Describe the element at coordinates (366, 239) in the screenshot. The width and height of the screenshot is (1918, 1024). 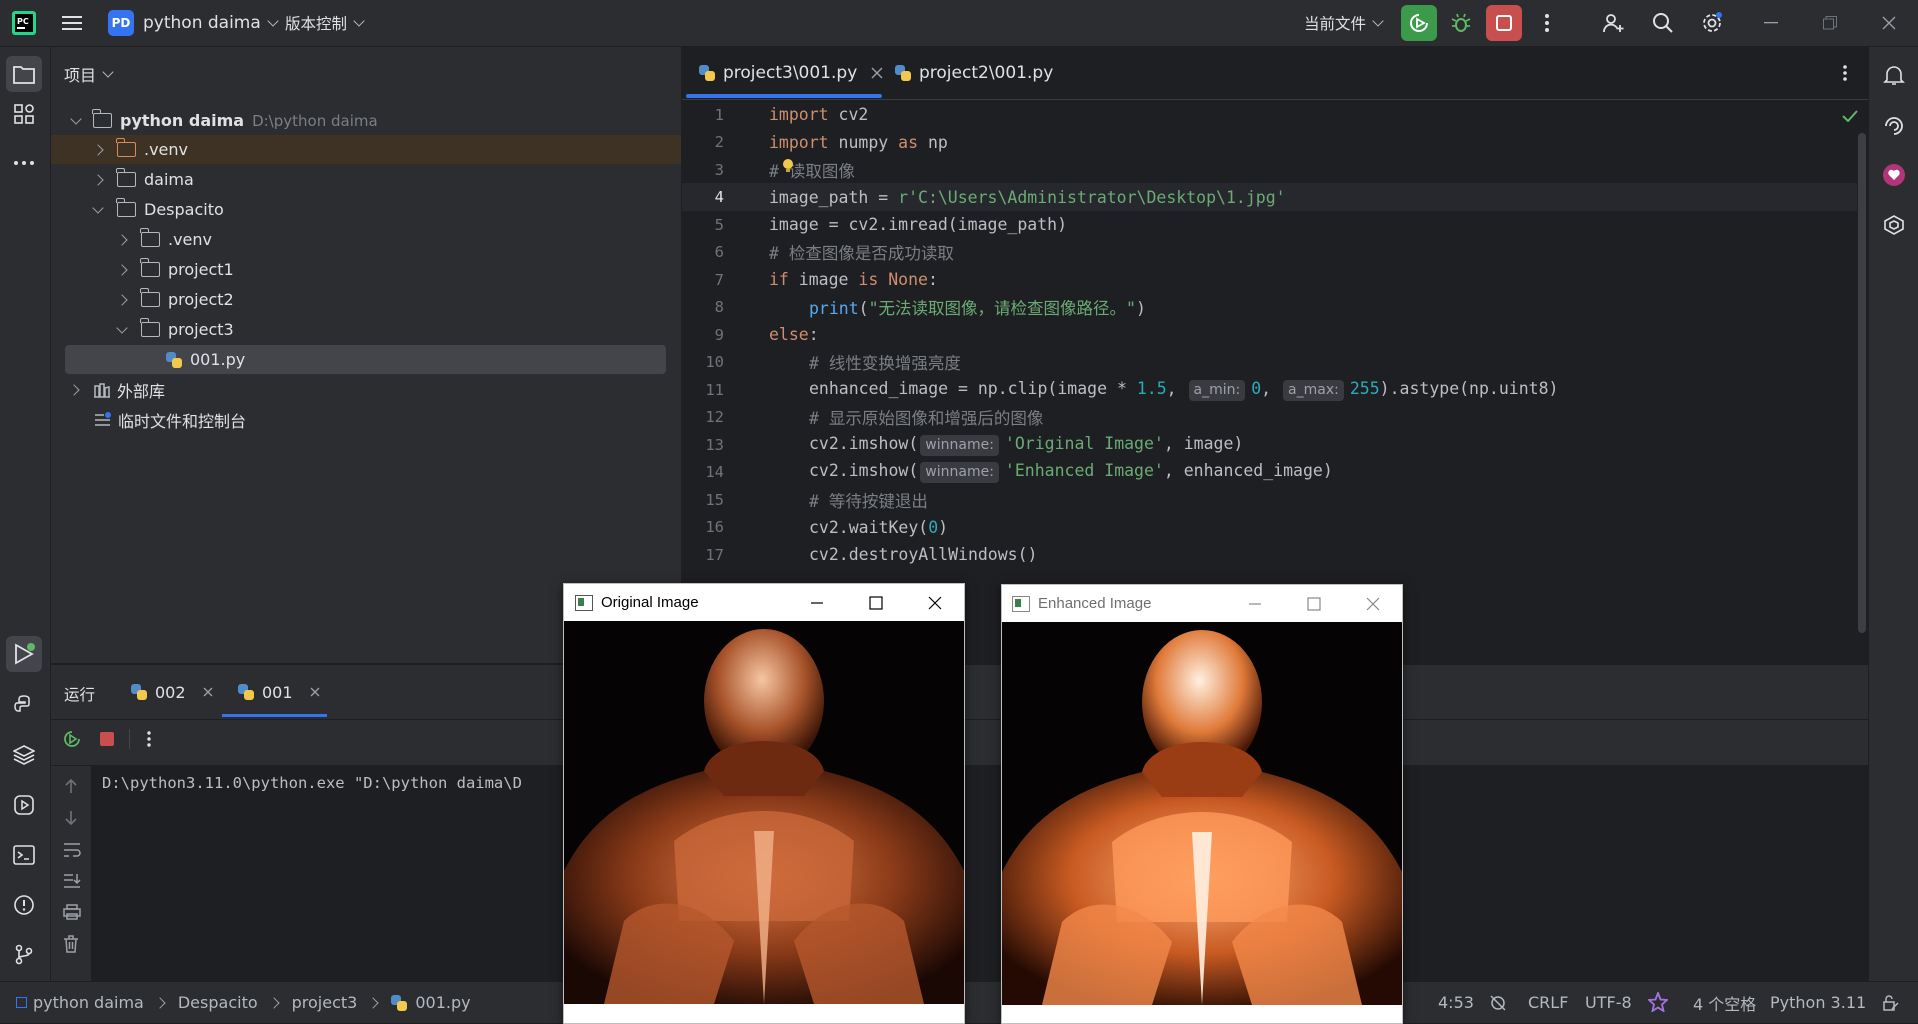
I see `tree-item-venv-2: .venv` at that location.